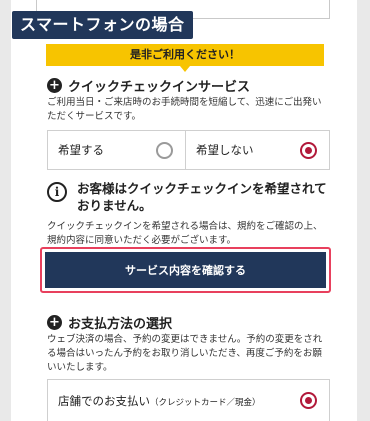  I want to click on pay-at-store-label: 店舗でのお支払い（クレジットカード／現金）, so click(159, 401).